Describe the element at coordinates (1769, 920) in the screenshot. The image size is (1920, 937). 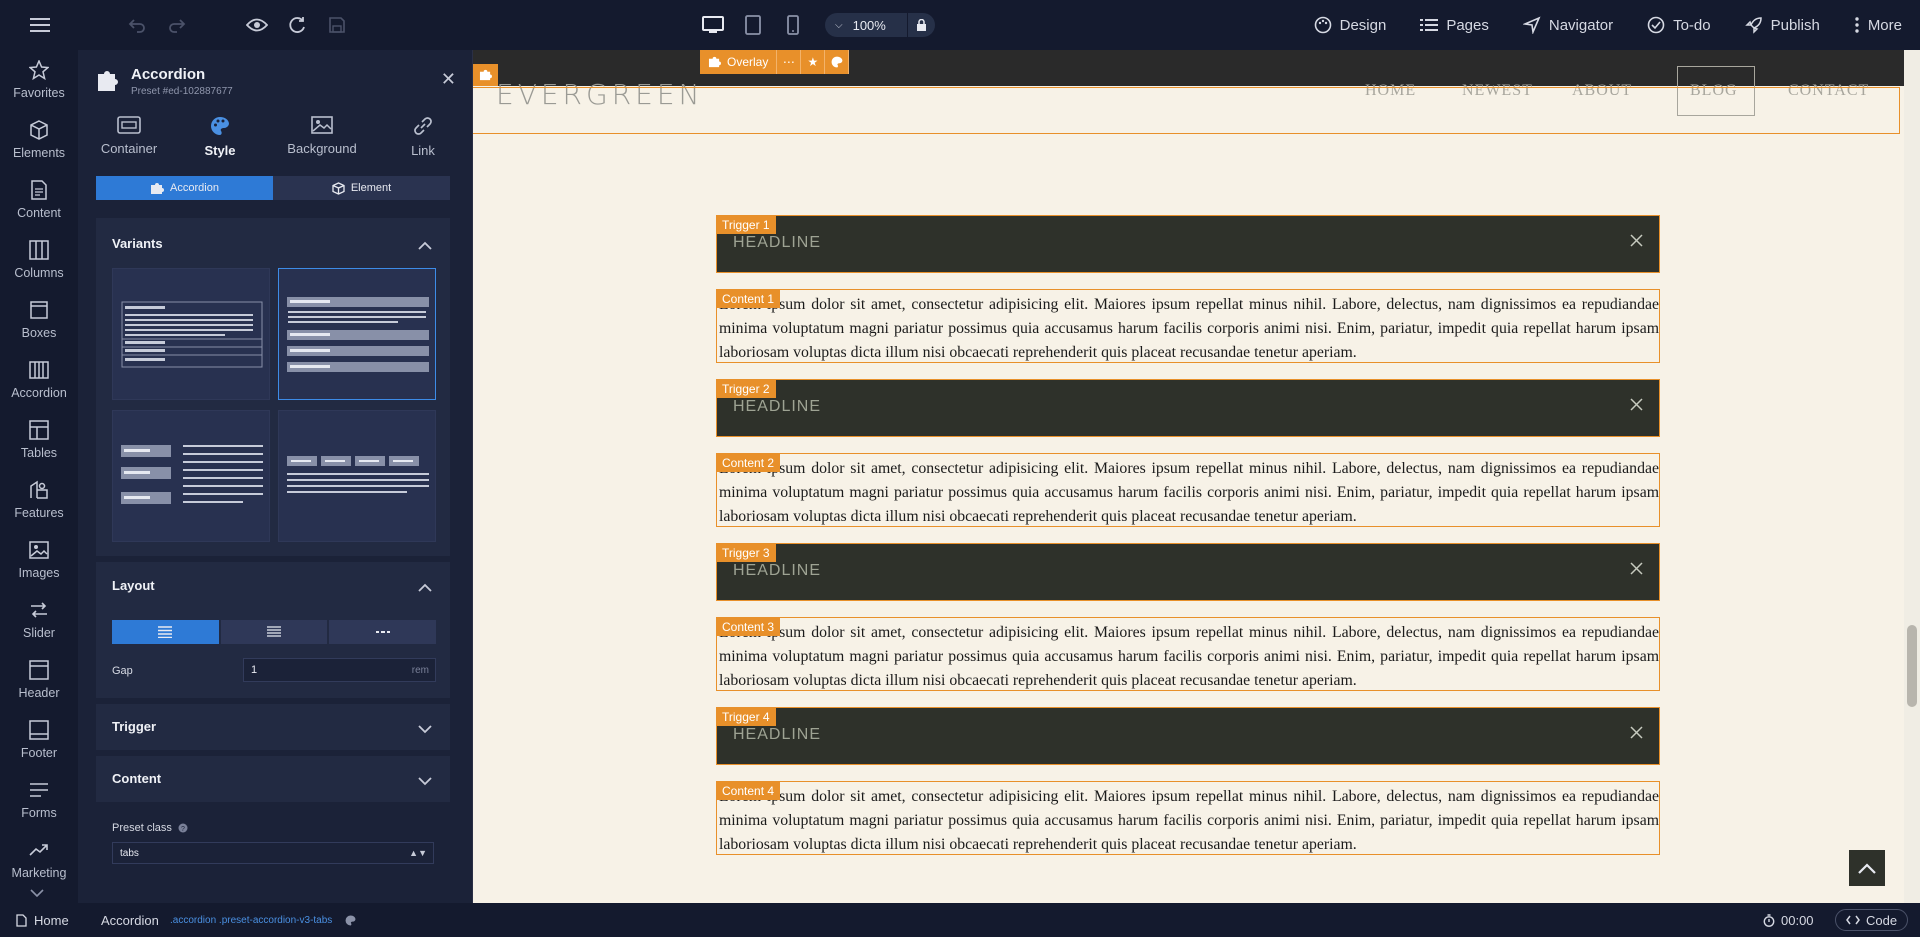
I see `stopwatch-icon` at that location.